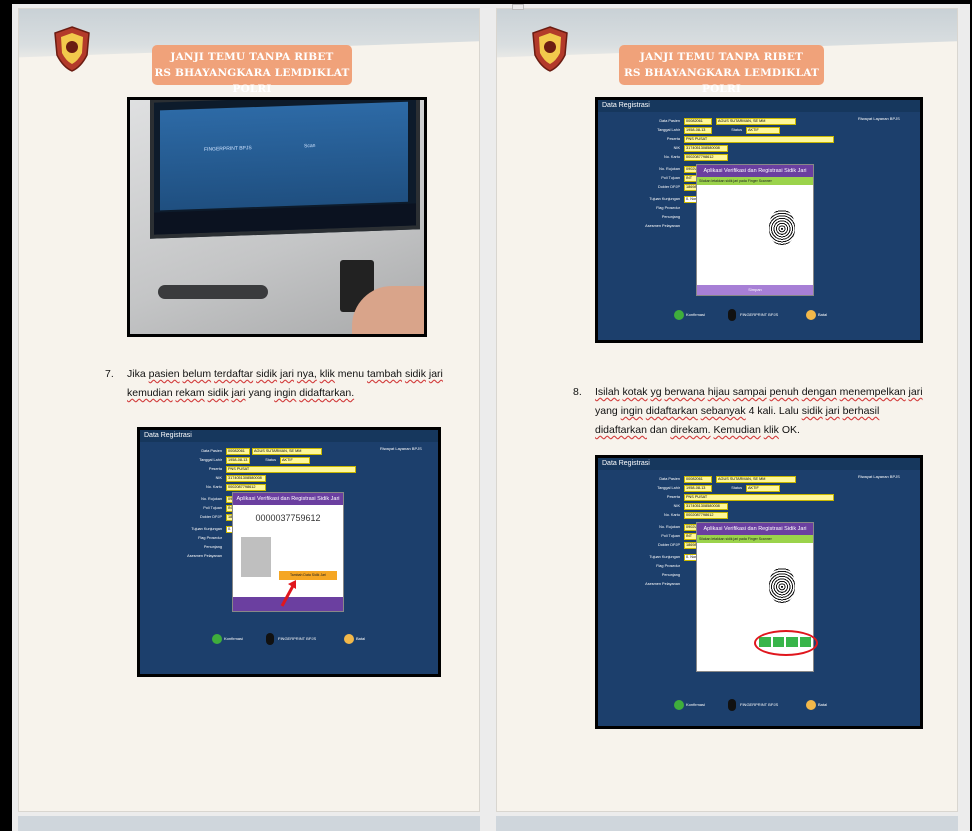 This screenshot has width=972, height=831. What do you see at coordinates (349, 639) in the screenshot?
I see `batal-icon` at bounding box center [349, 639].